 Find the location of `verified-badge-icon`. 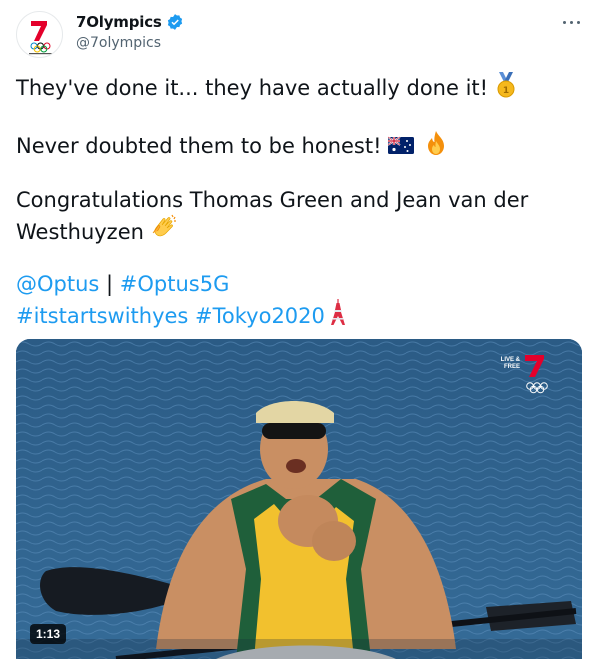

verified-badge-icon is located at coordinates (174, 22).